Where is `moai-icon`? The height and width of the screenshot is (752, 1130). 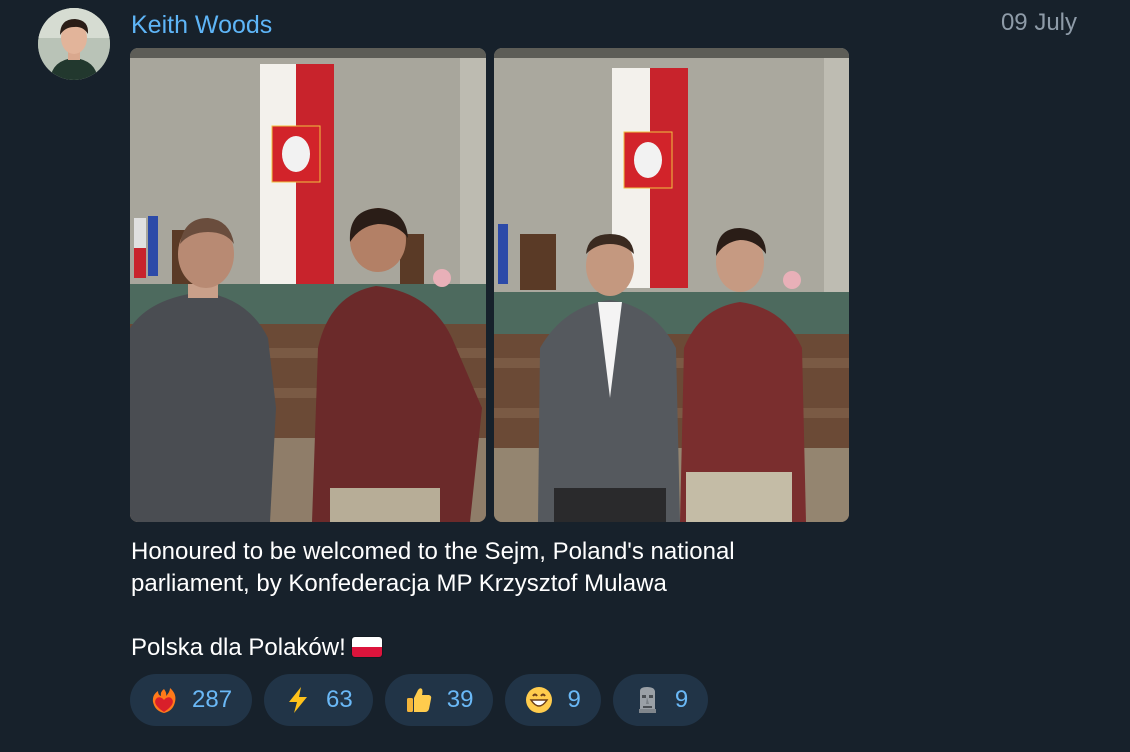
moai-icon is located at coordinates (647, 700).